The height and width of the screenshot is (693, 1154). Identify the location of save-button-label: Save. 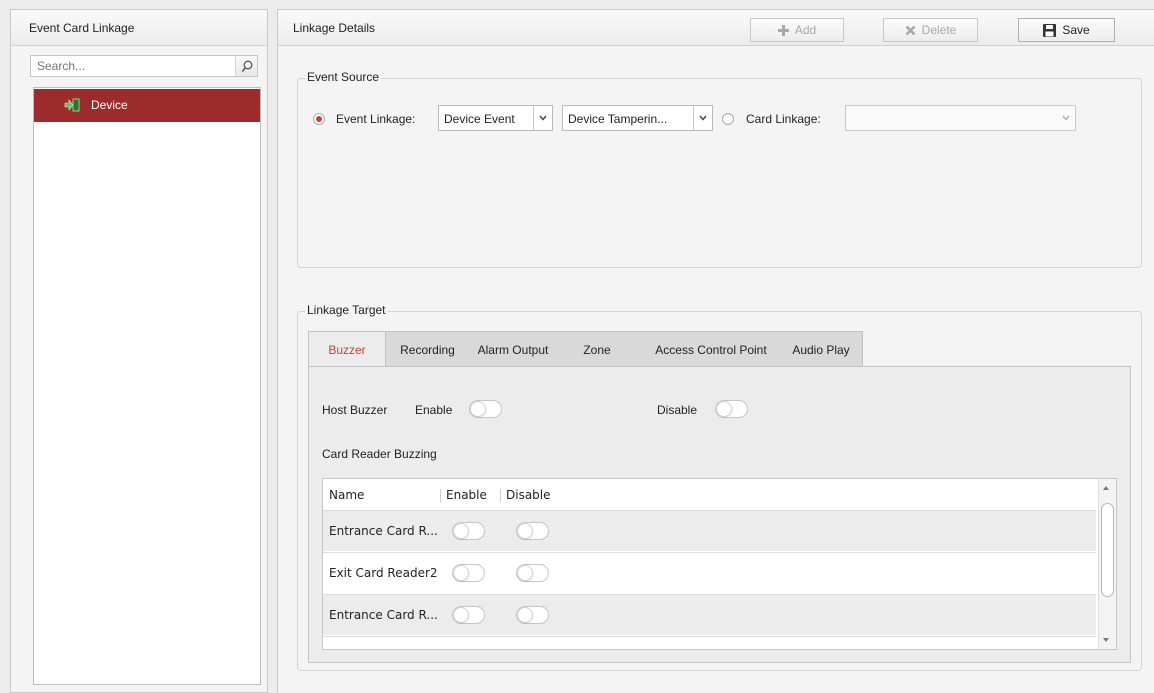
(1076, 30).